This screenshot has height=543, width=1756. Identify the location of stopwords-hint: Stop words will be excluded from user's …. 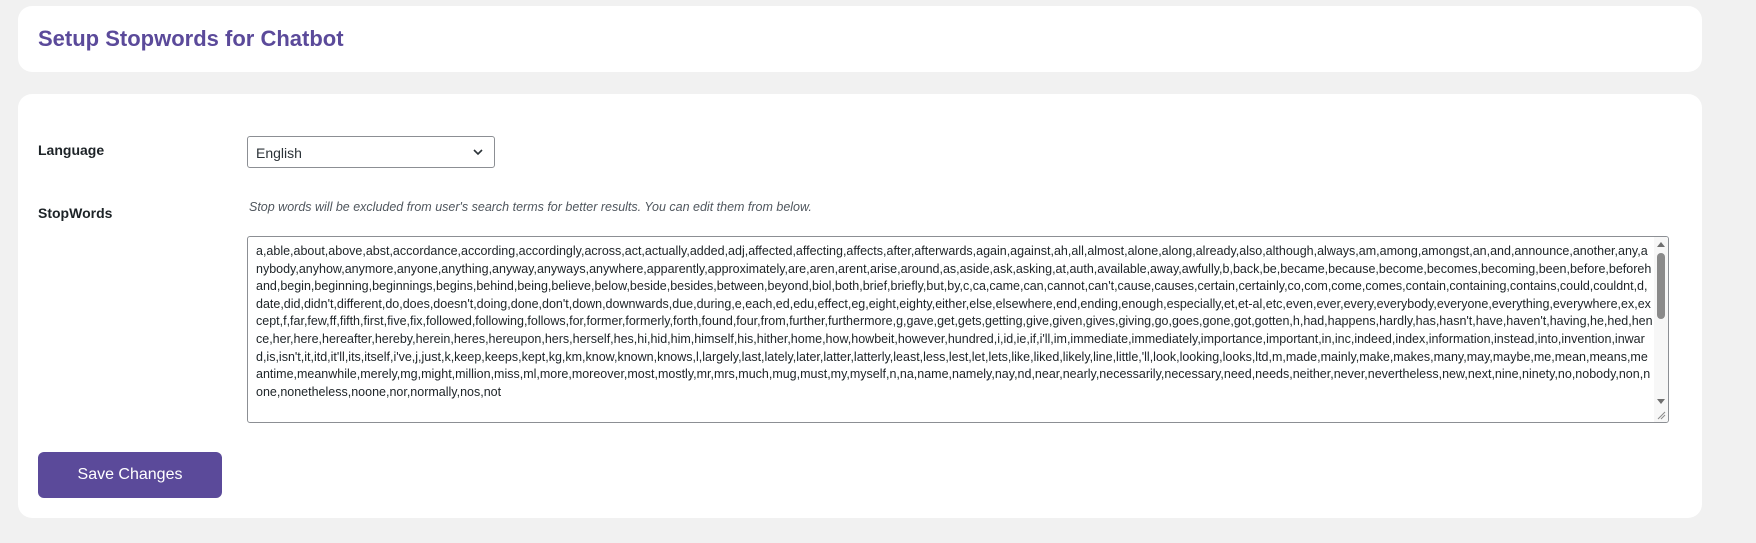
(530, 207).